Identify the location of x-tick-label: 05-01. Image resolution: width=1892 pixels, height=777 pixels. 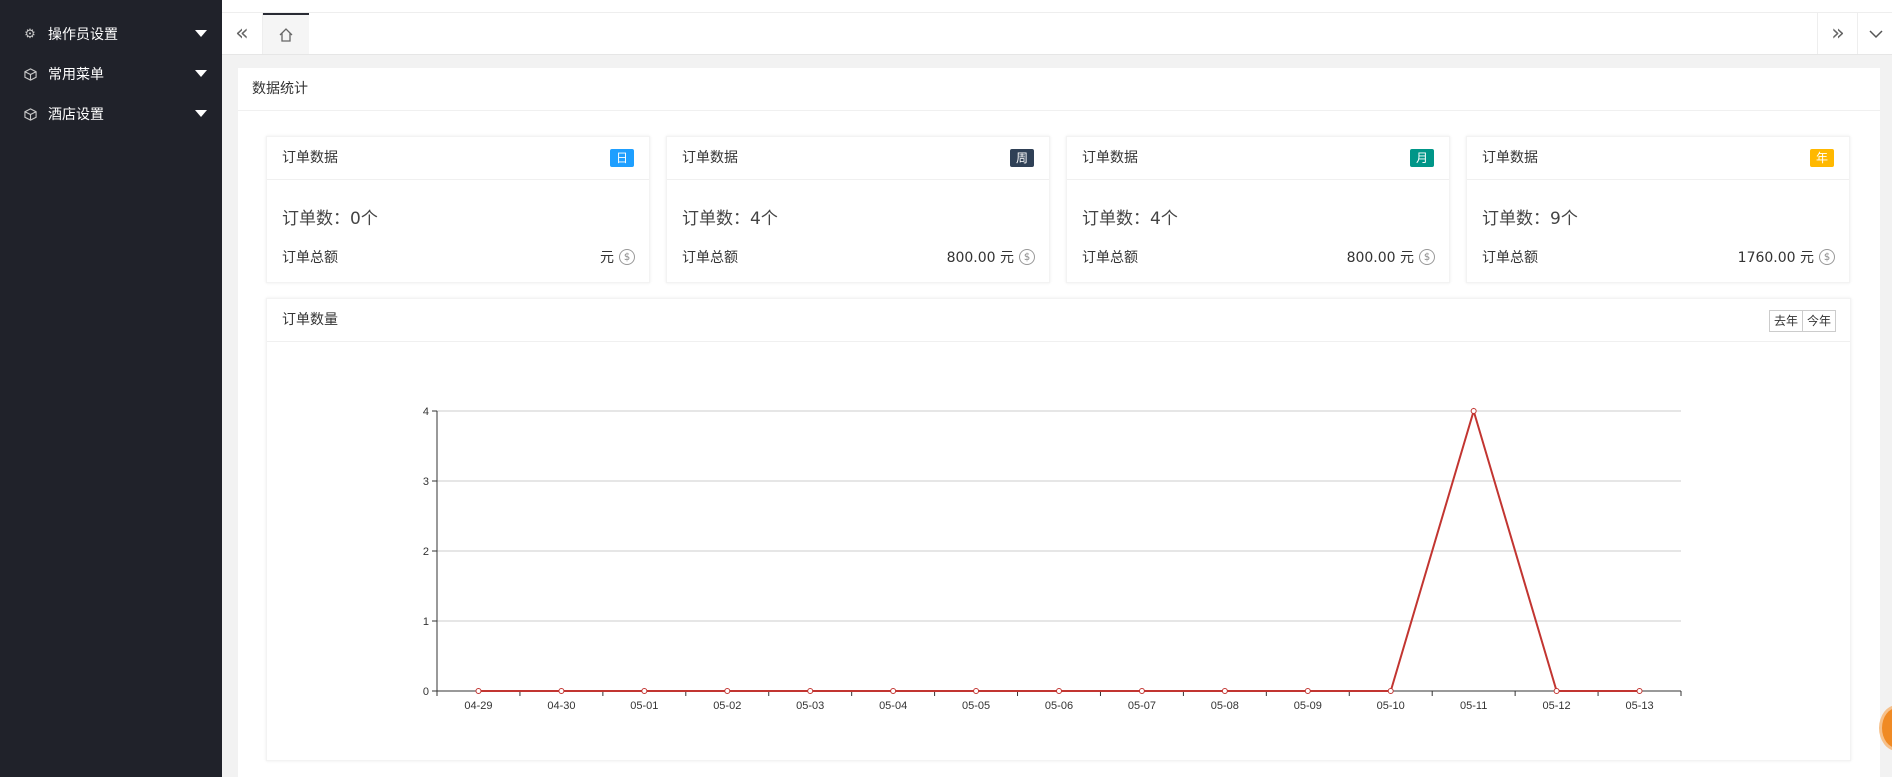
(644, 706).